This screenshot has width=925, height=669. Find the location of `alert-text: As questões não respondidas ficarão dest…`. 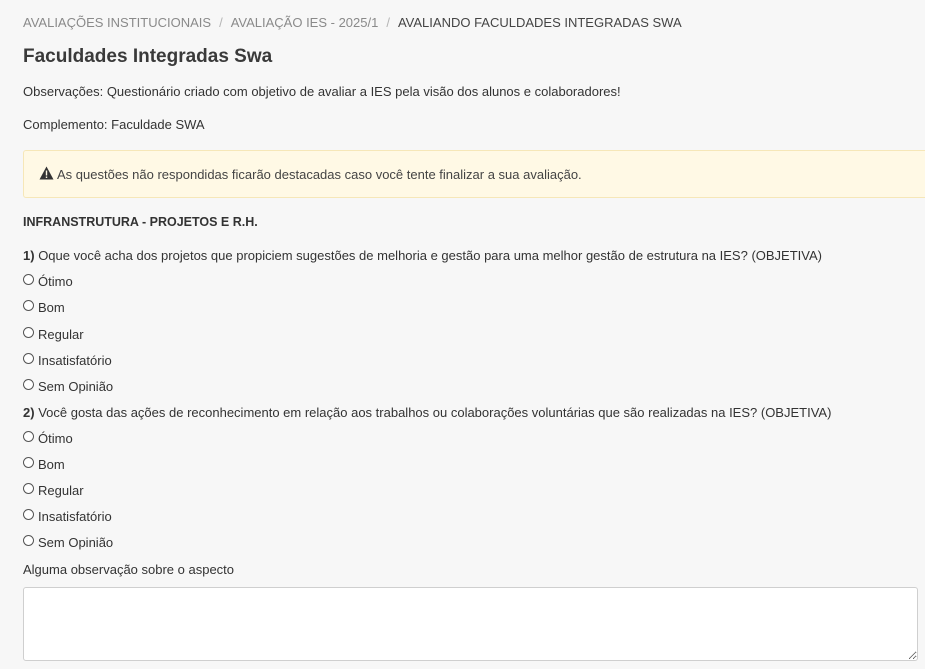

alert-text: As questões não respondidas ficarão dest… is located at coordinates (319, 174).